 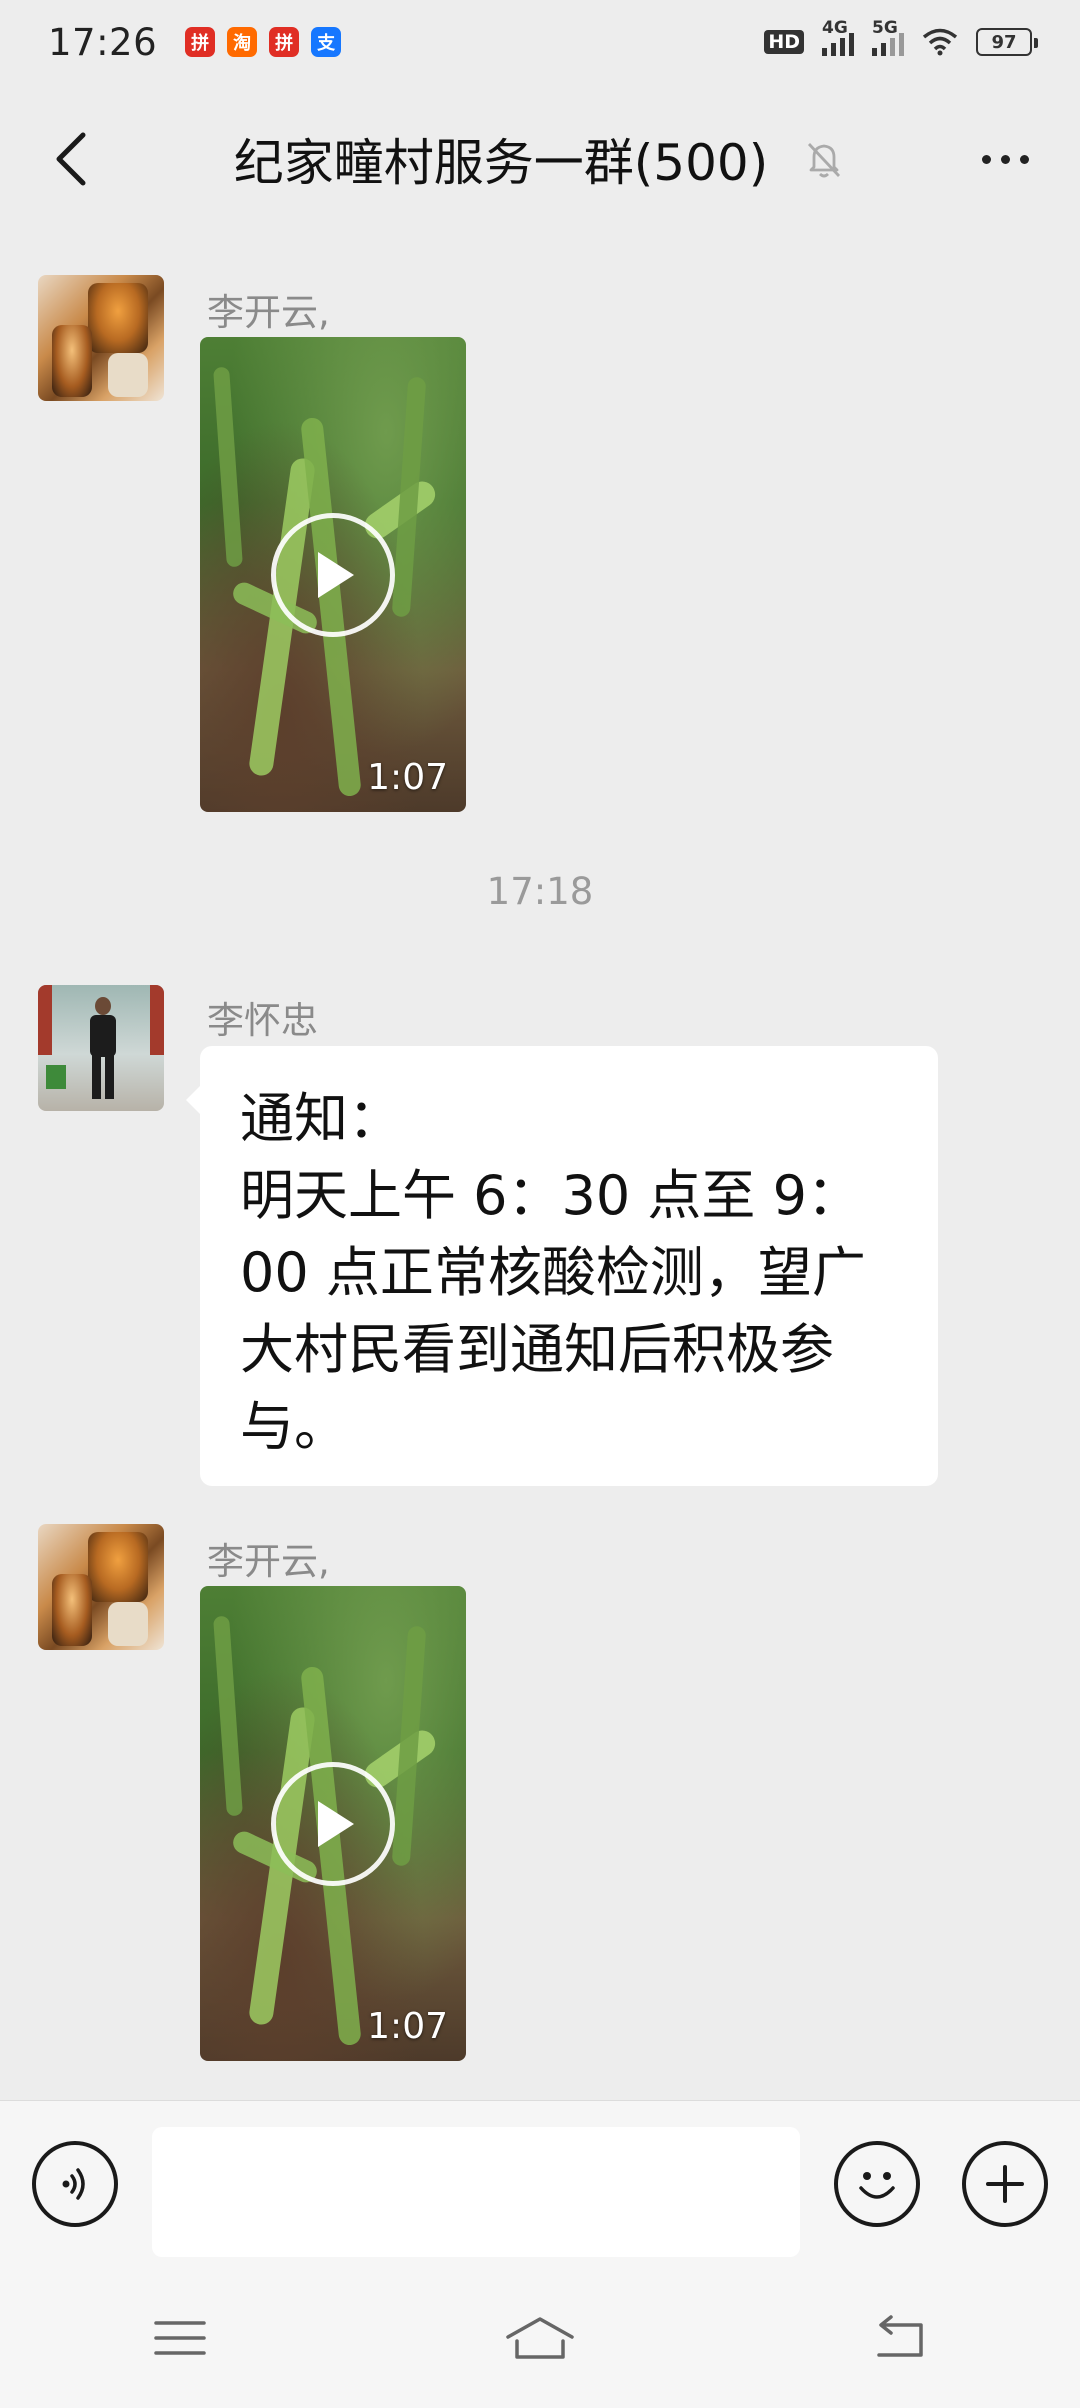 I want to click on plus-button, so click(x=1005, y=2184).